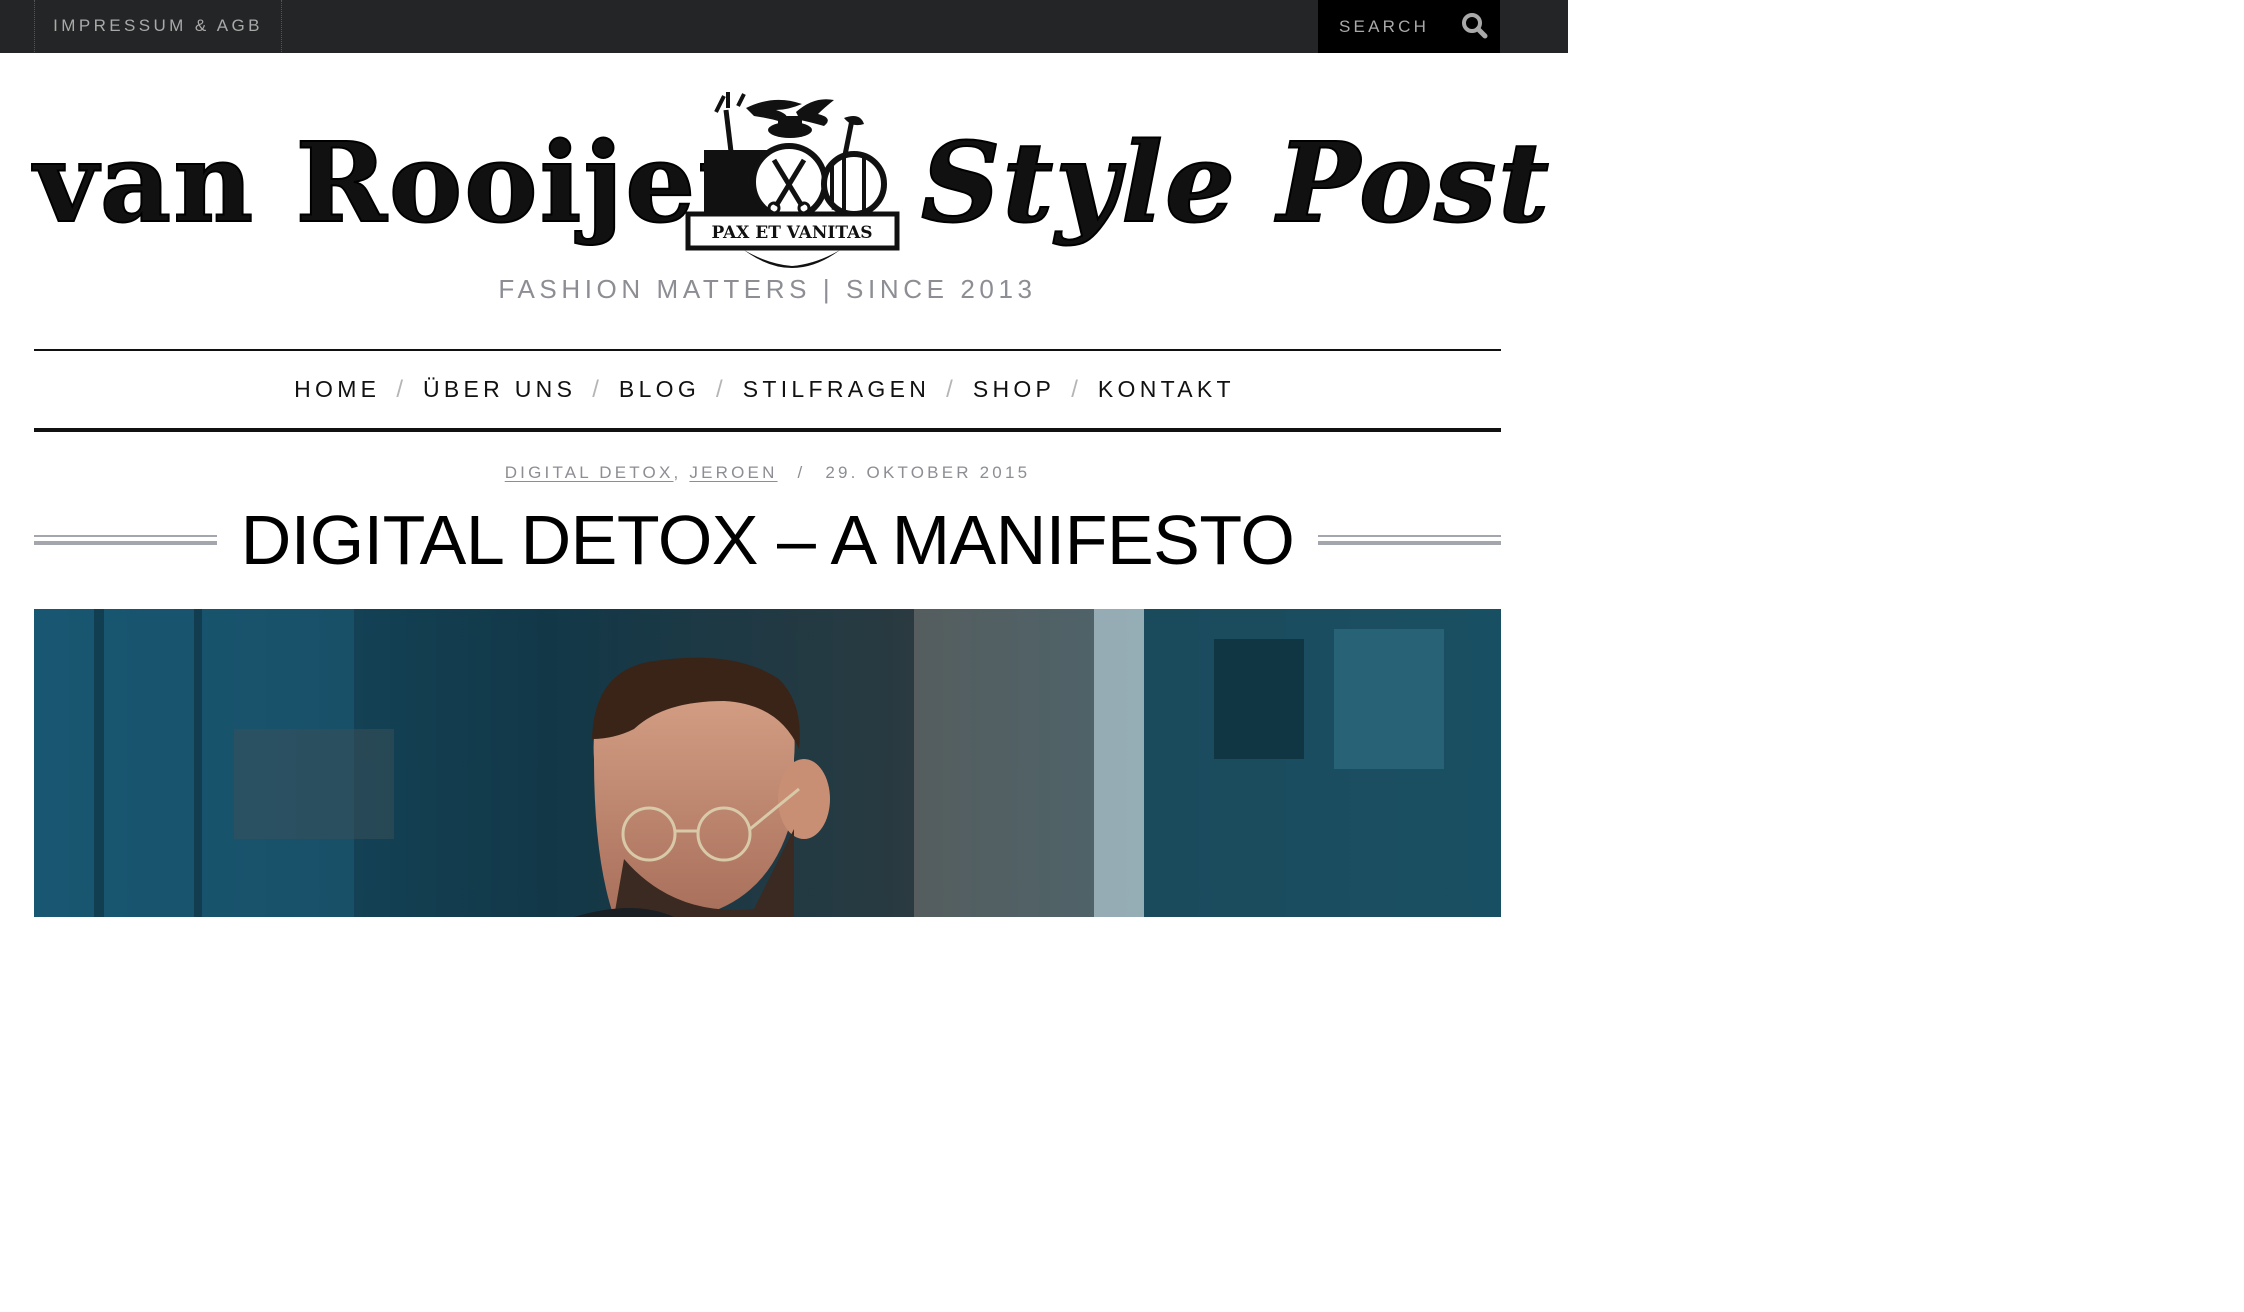  I want to click on title-rule-right, so click(1409, 540).